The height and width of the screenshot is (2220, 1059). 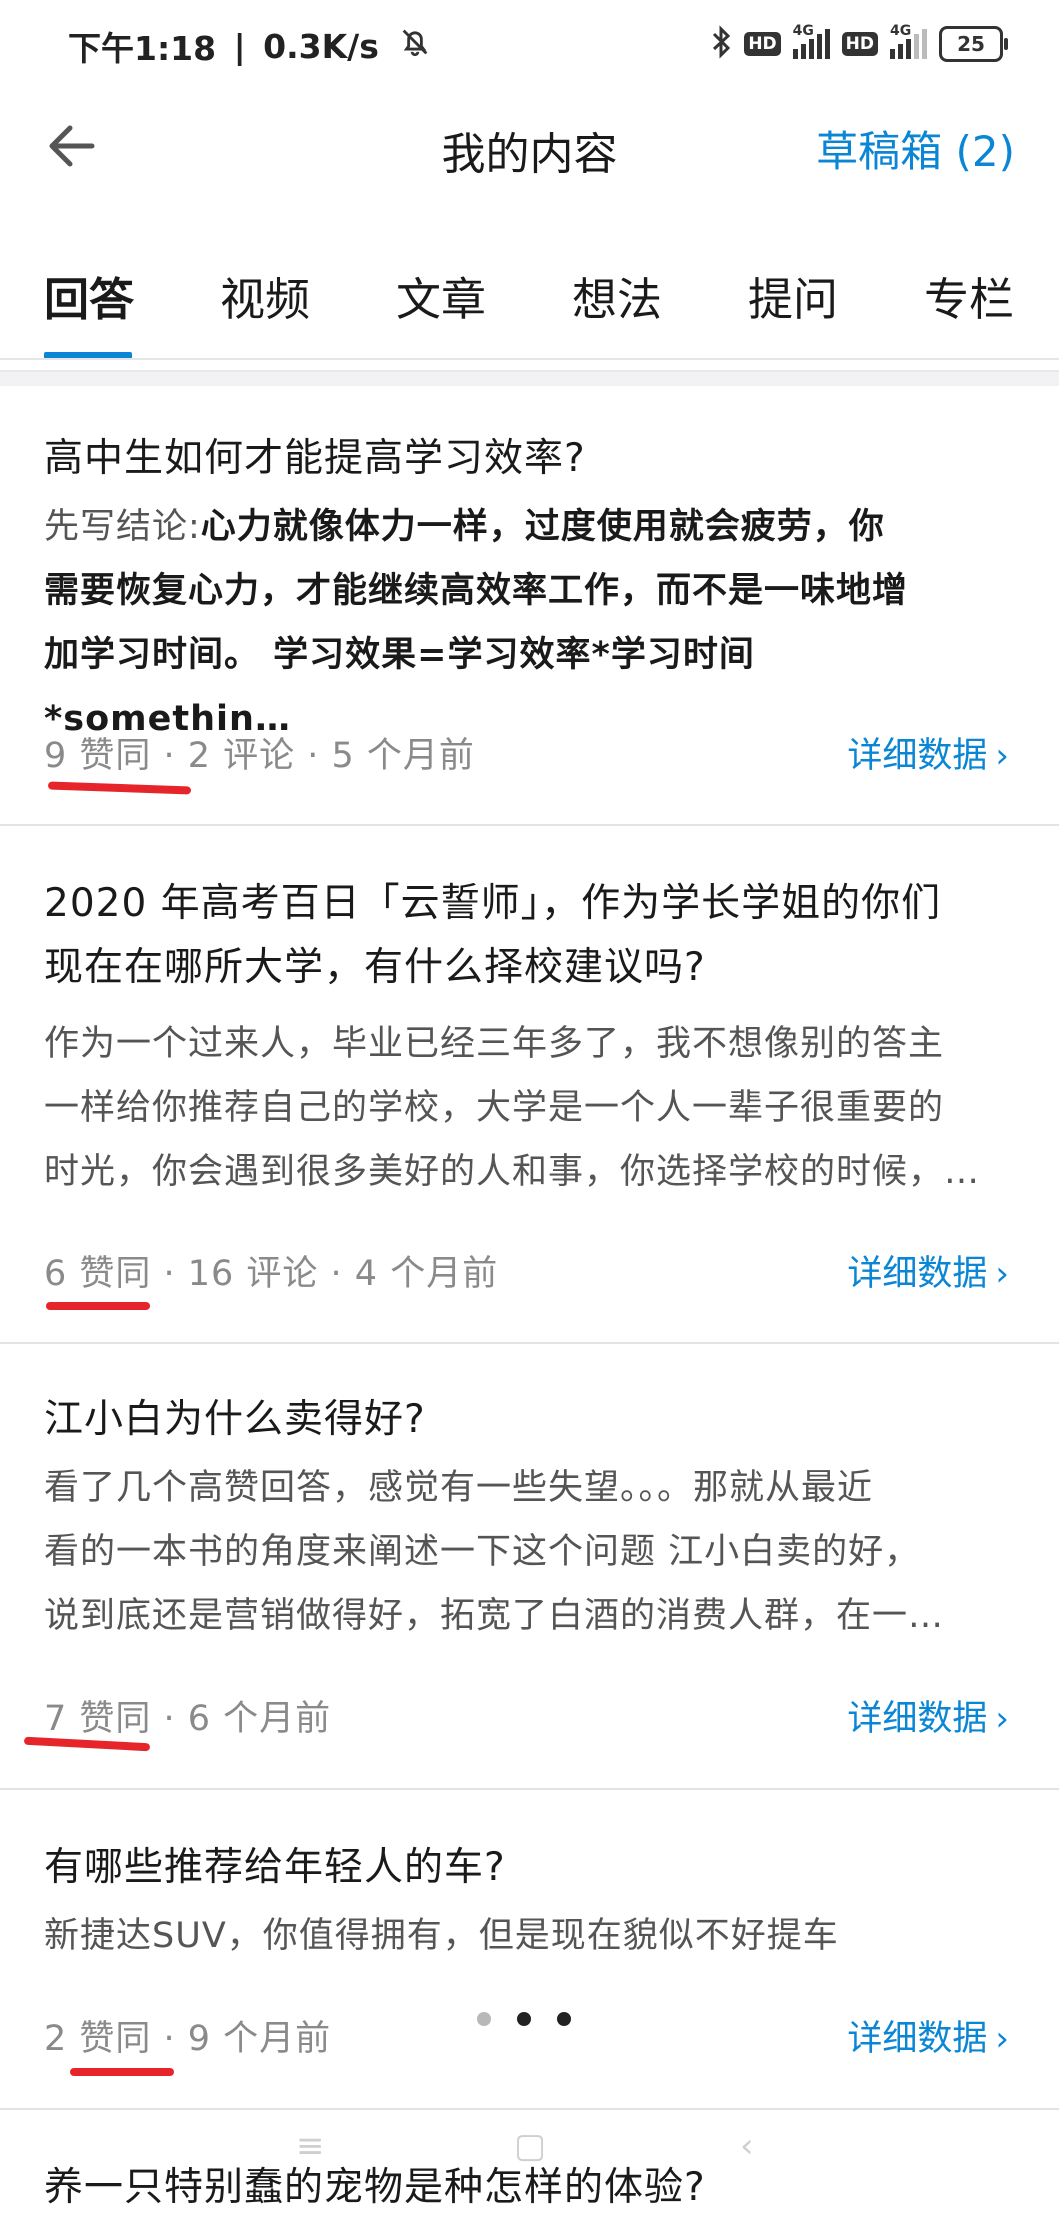 What do you see at coordinates (321, 46) in the screenshot?
I see `network-speed: 0.3K/s` at bounding box center [321, 46].